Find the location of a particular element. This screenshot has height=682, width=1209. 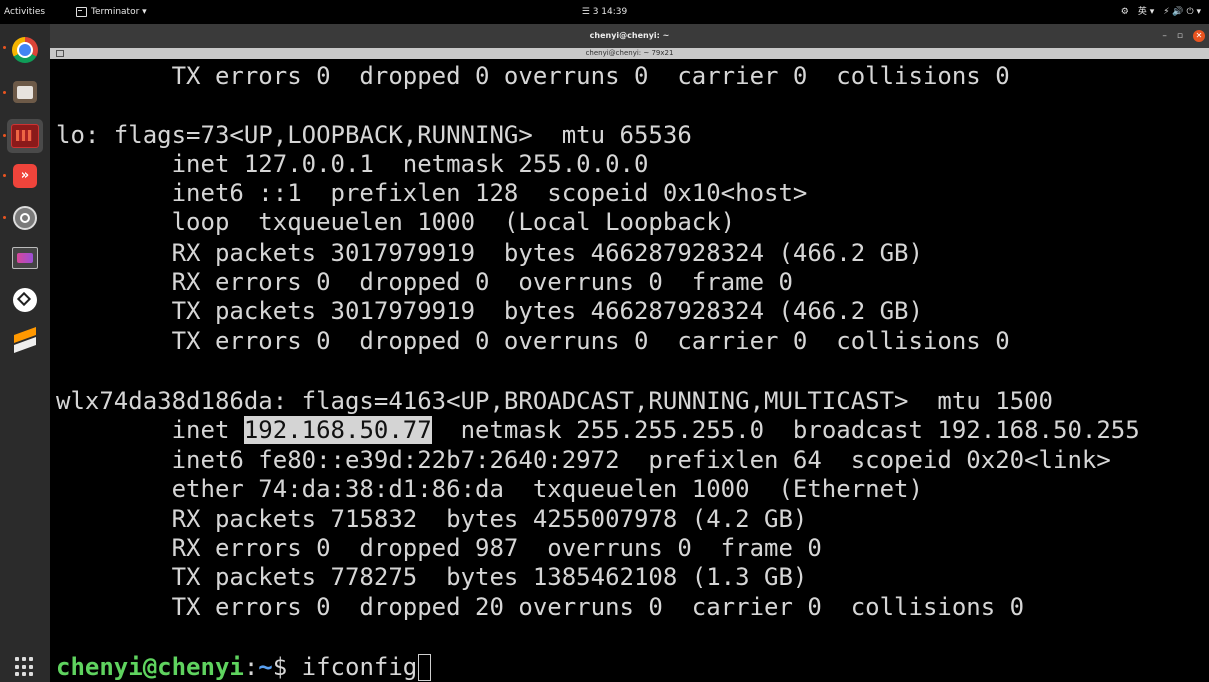

clock: ☰ 3 14:39 is located at coordinates (604, 12).